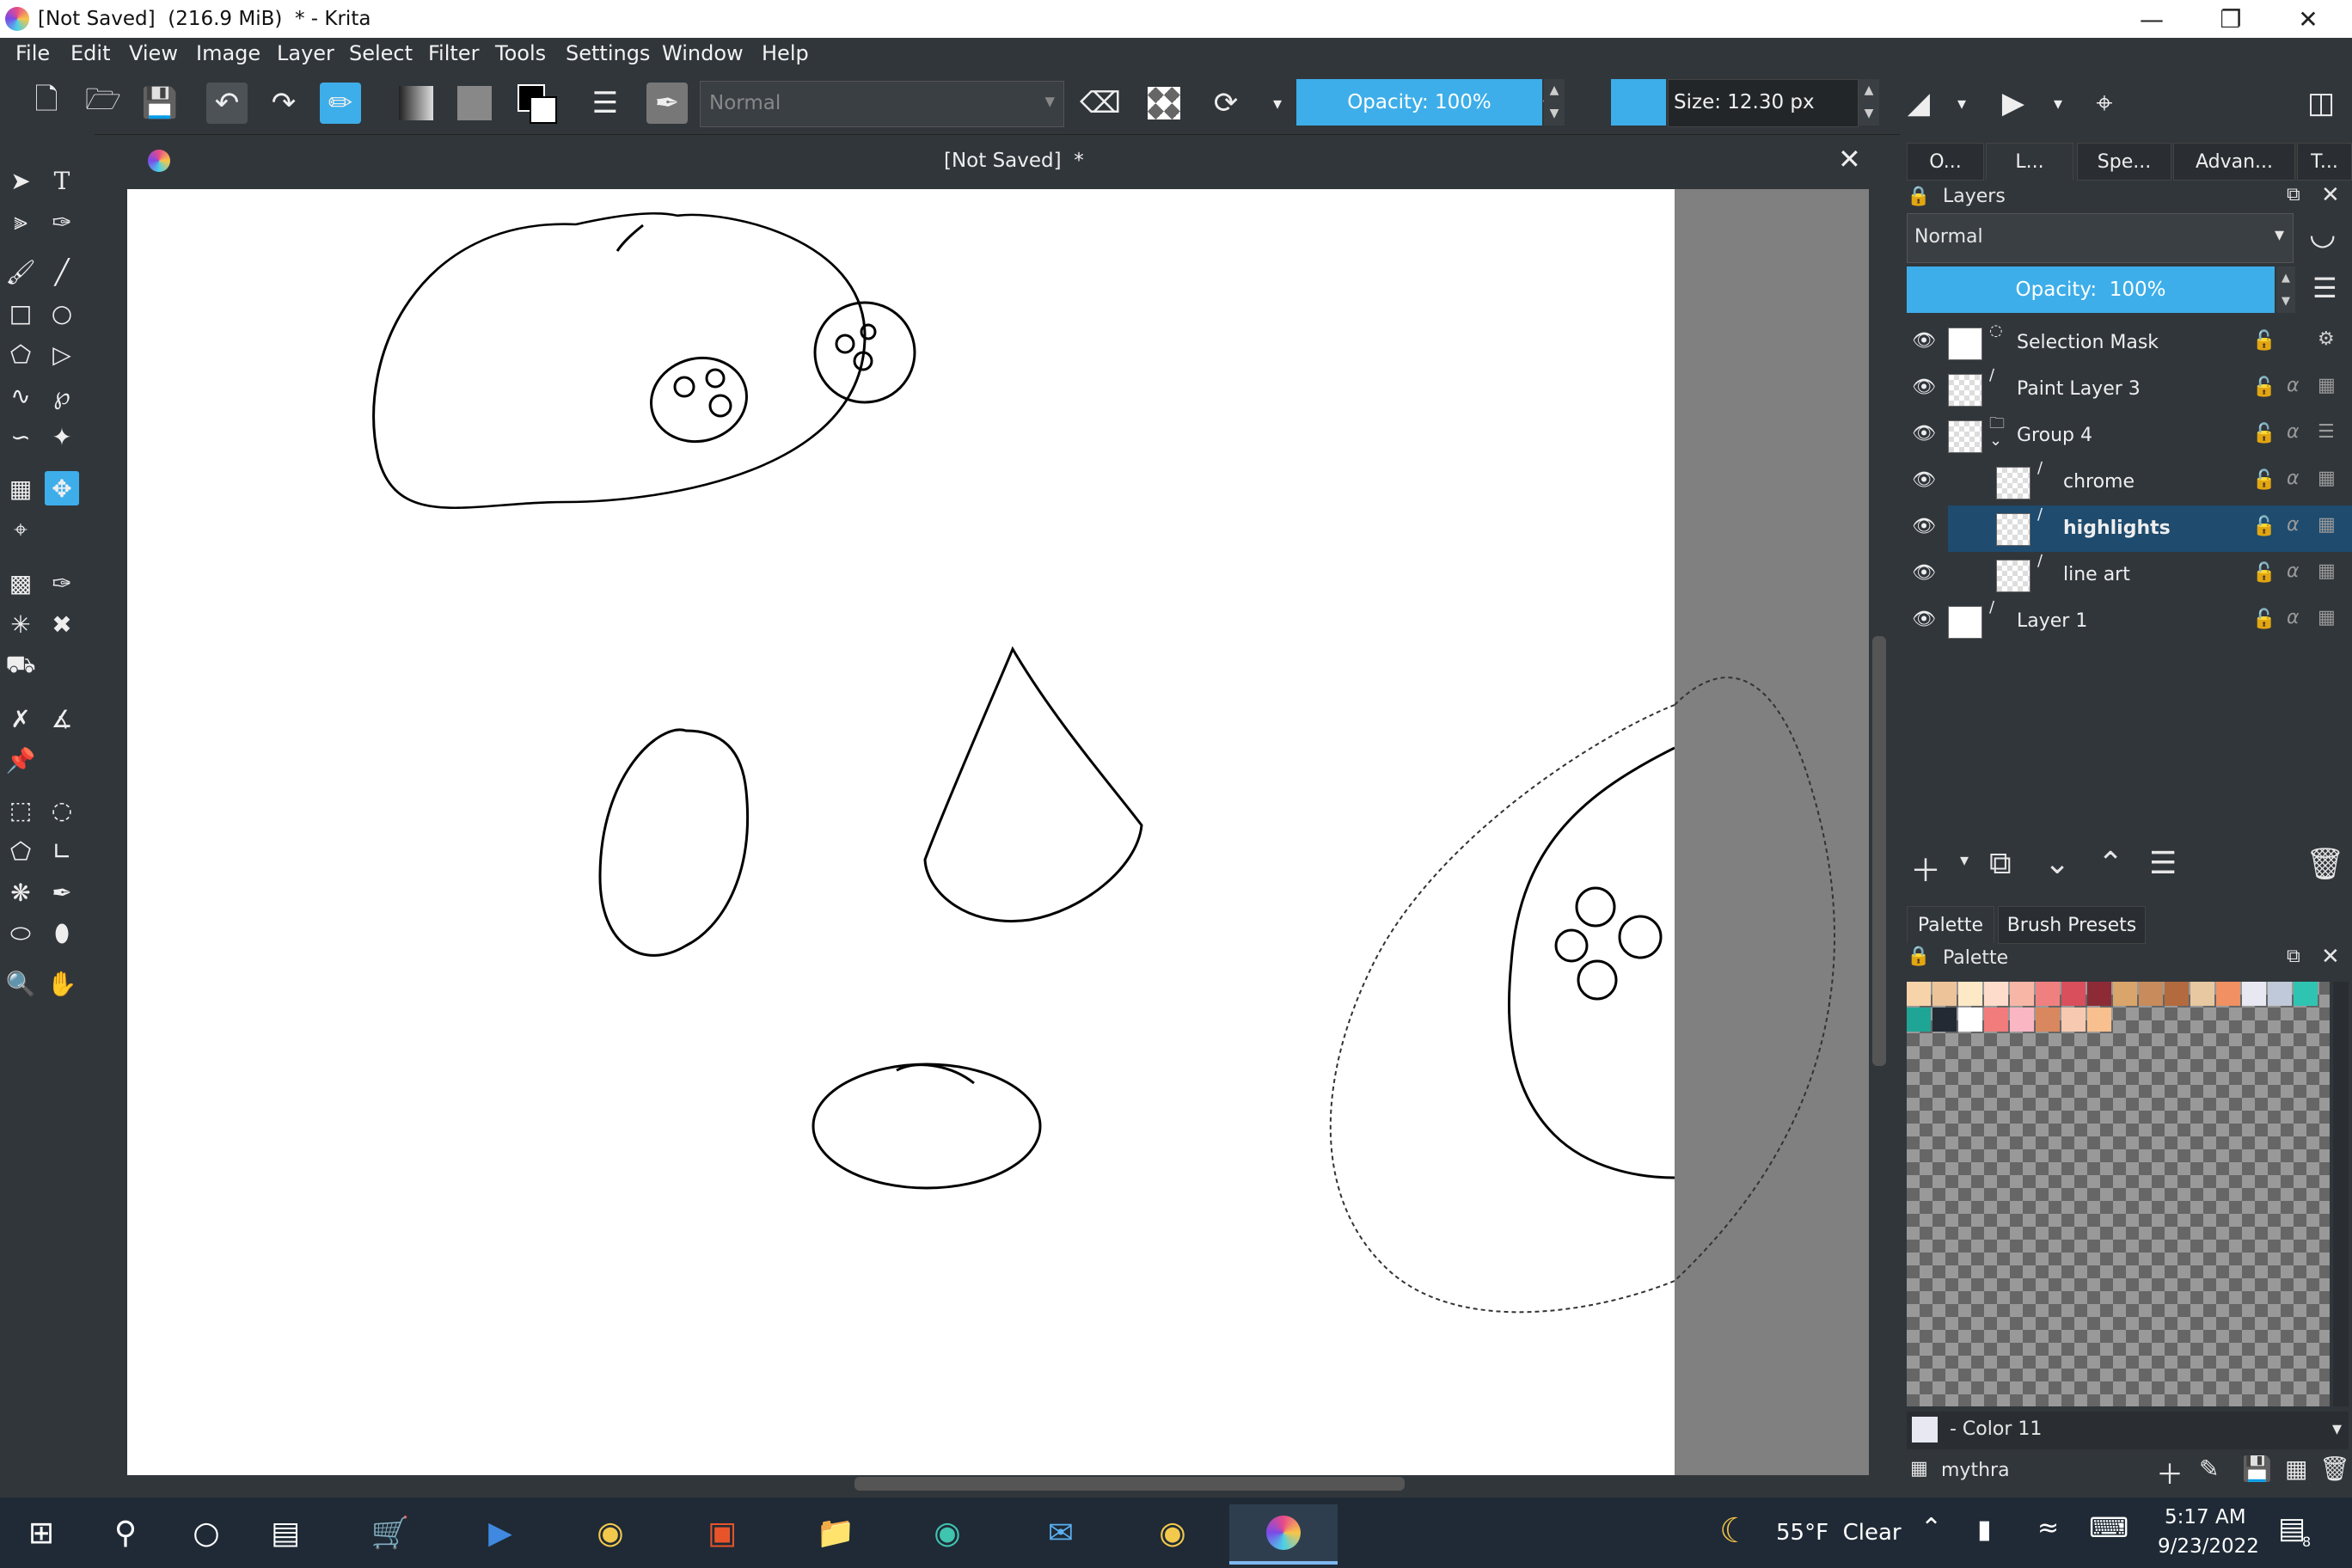  Describe the element at coordinates (2321, 103) in the screenshot. I see `dockers-layout-icon: ◫` at that location.